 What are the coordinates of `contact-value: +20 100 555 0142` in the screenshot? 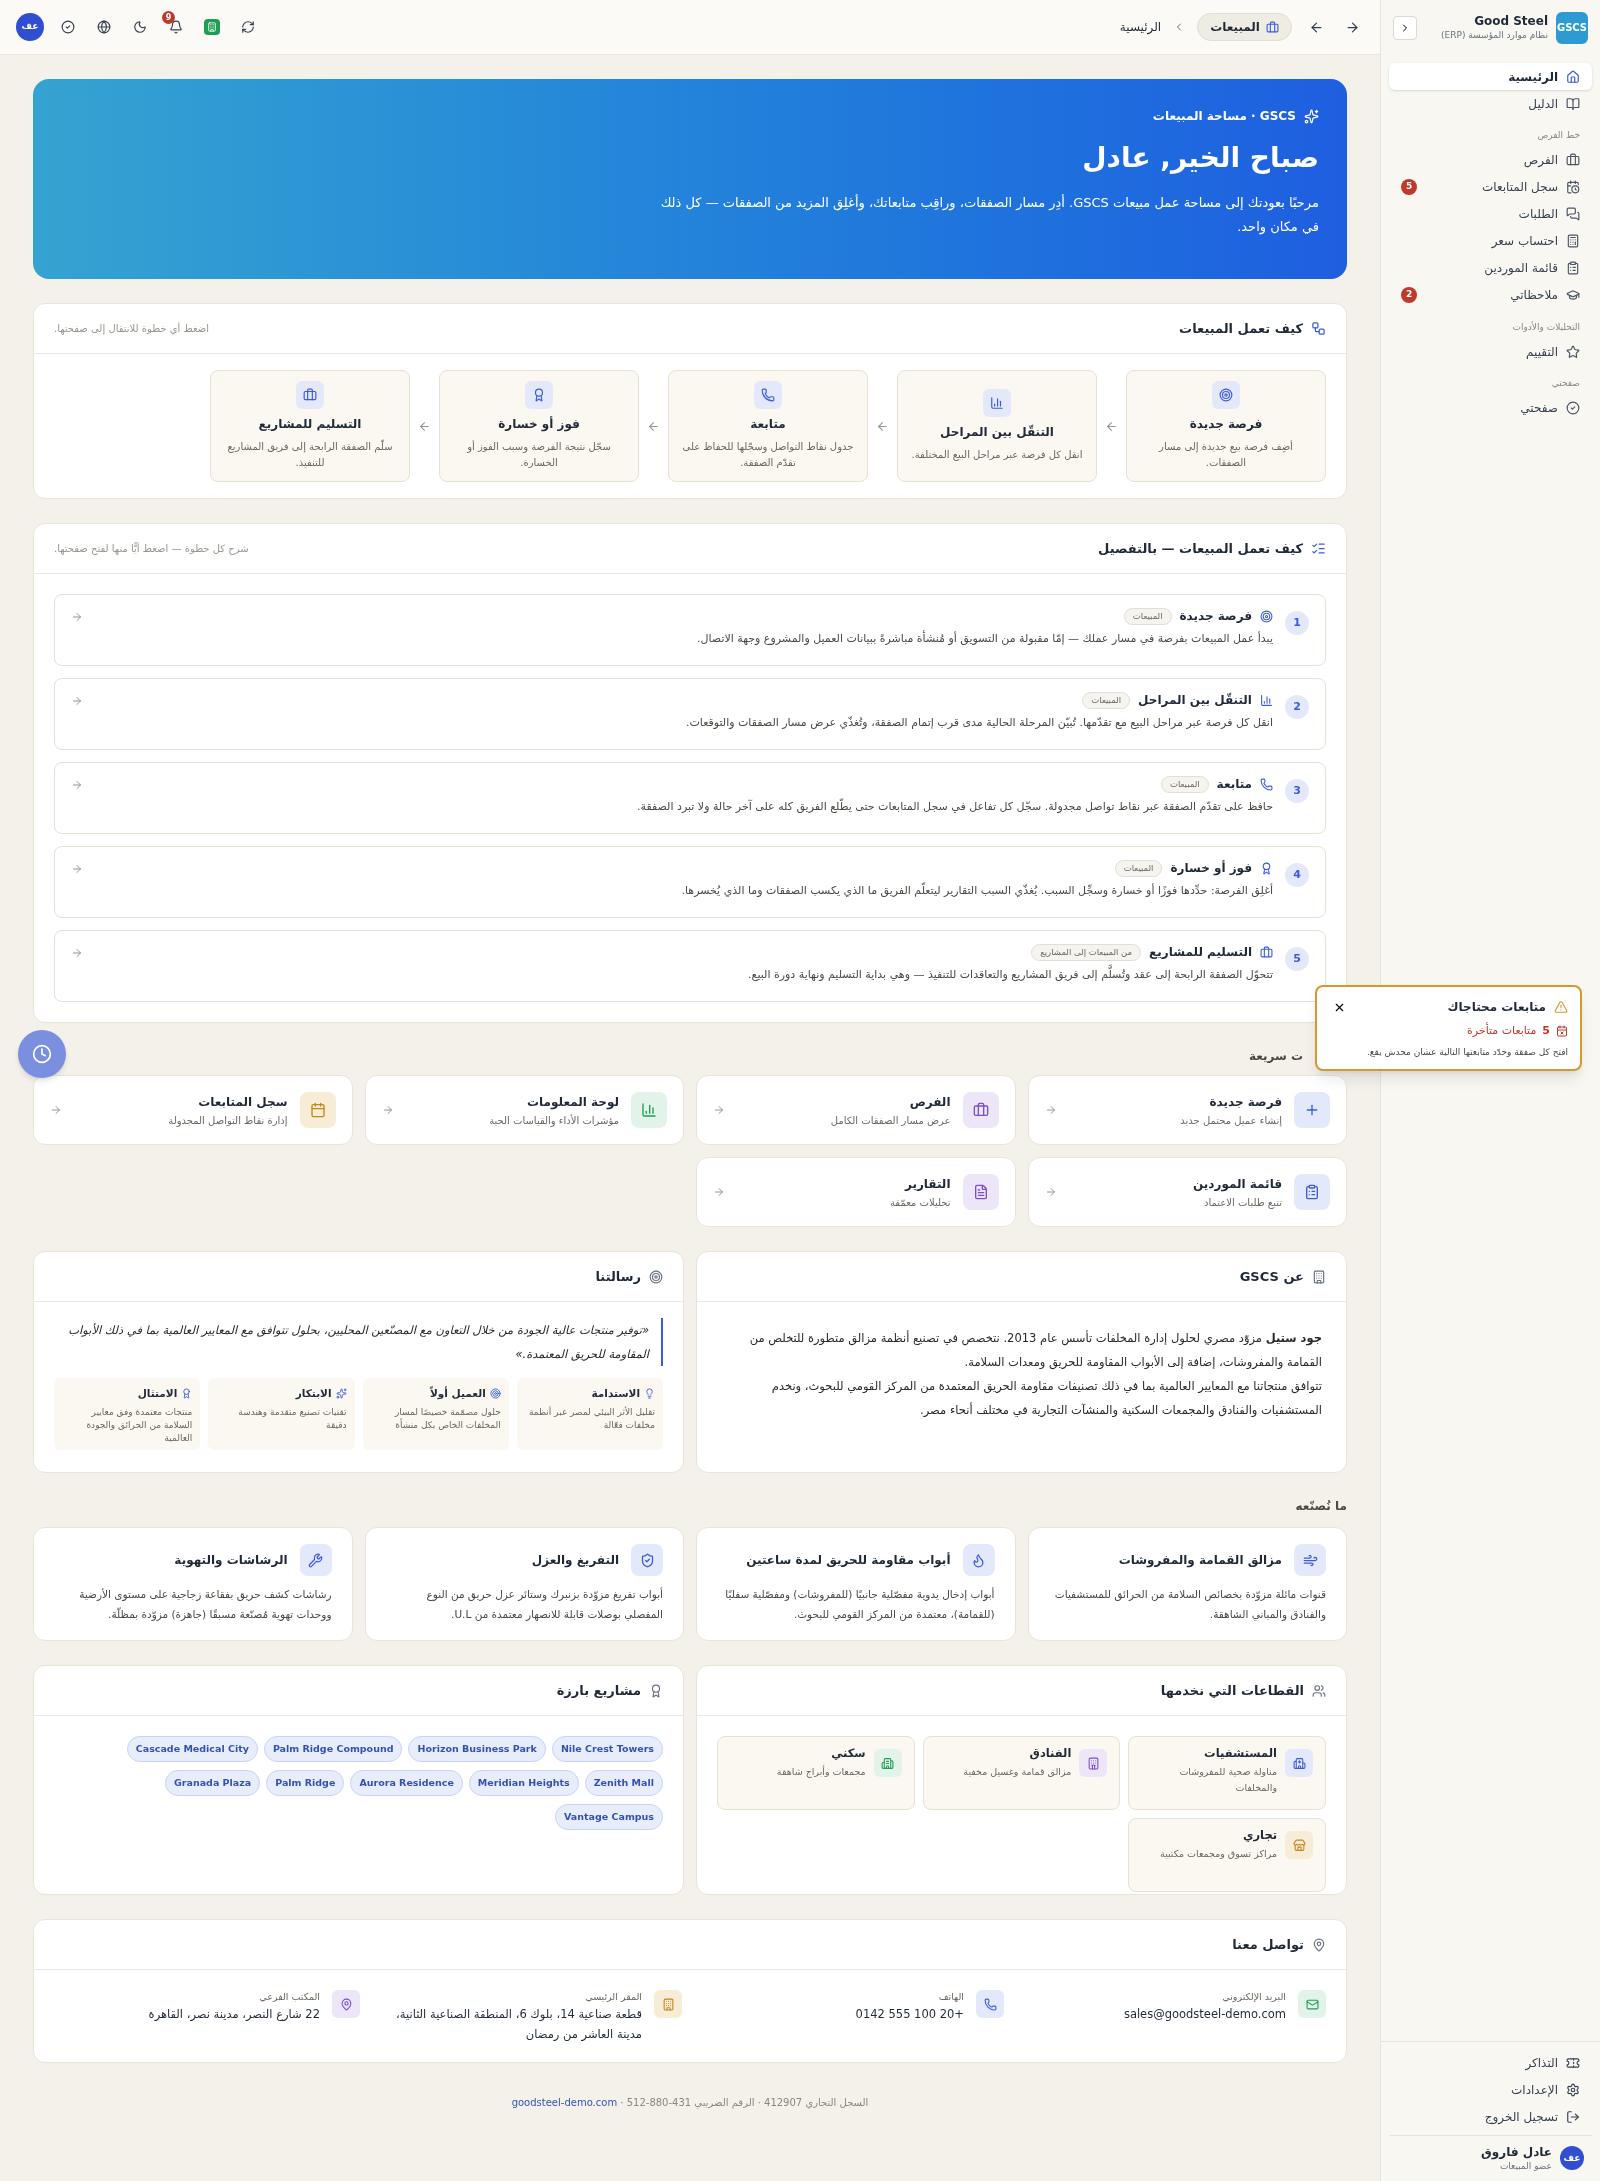 It's located at (909, 2015).